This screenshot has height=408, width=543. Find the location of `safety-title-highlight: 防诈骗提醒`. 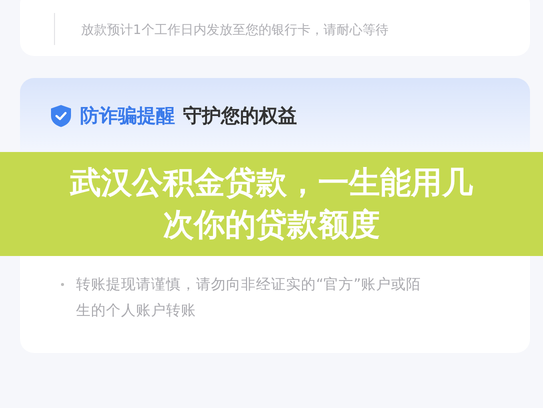

safety-title-highlight: 防诈骗提醒 is located at coordinates (127, 116).